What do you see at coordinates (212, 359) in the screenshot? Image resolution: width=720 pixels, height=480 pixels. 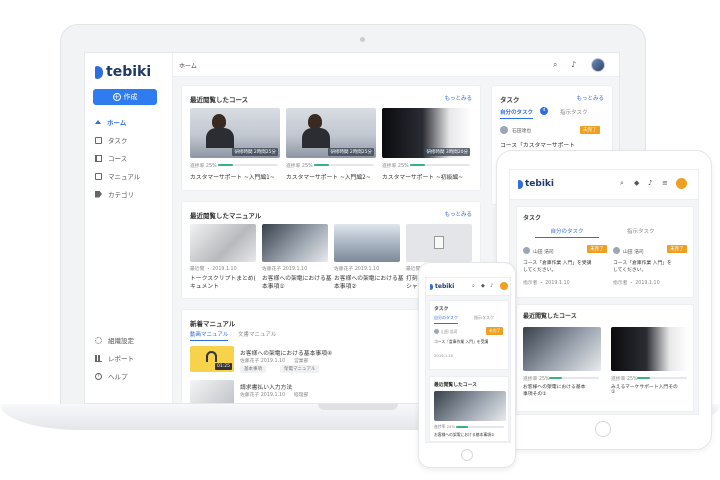 I see `manual-thumbnail: 01:25` at bounding box center [212, 359].